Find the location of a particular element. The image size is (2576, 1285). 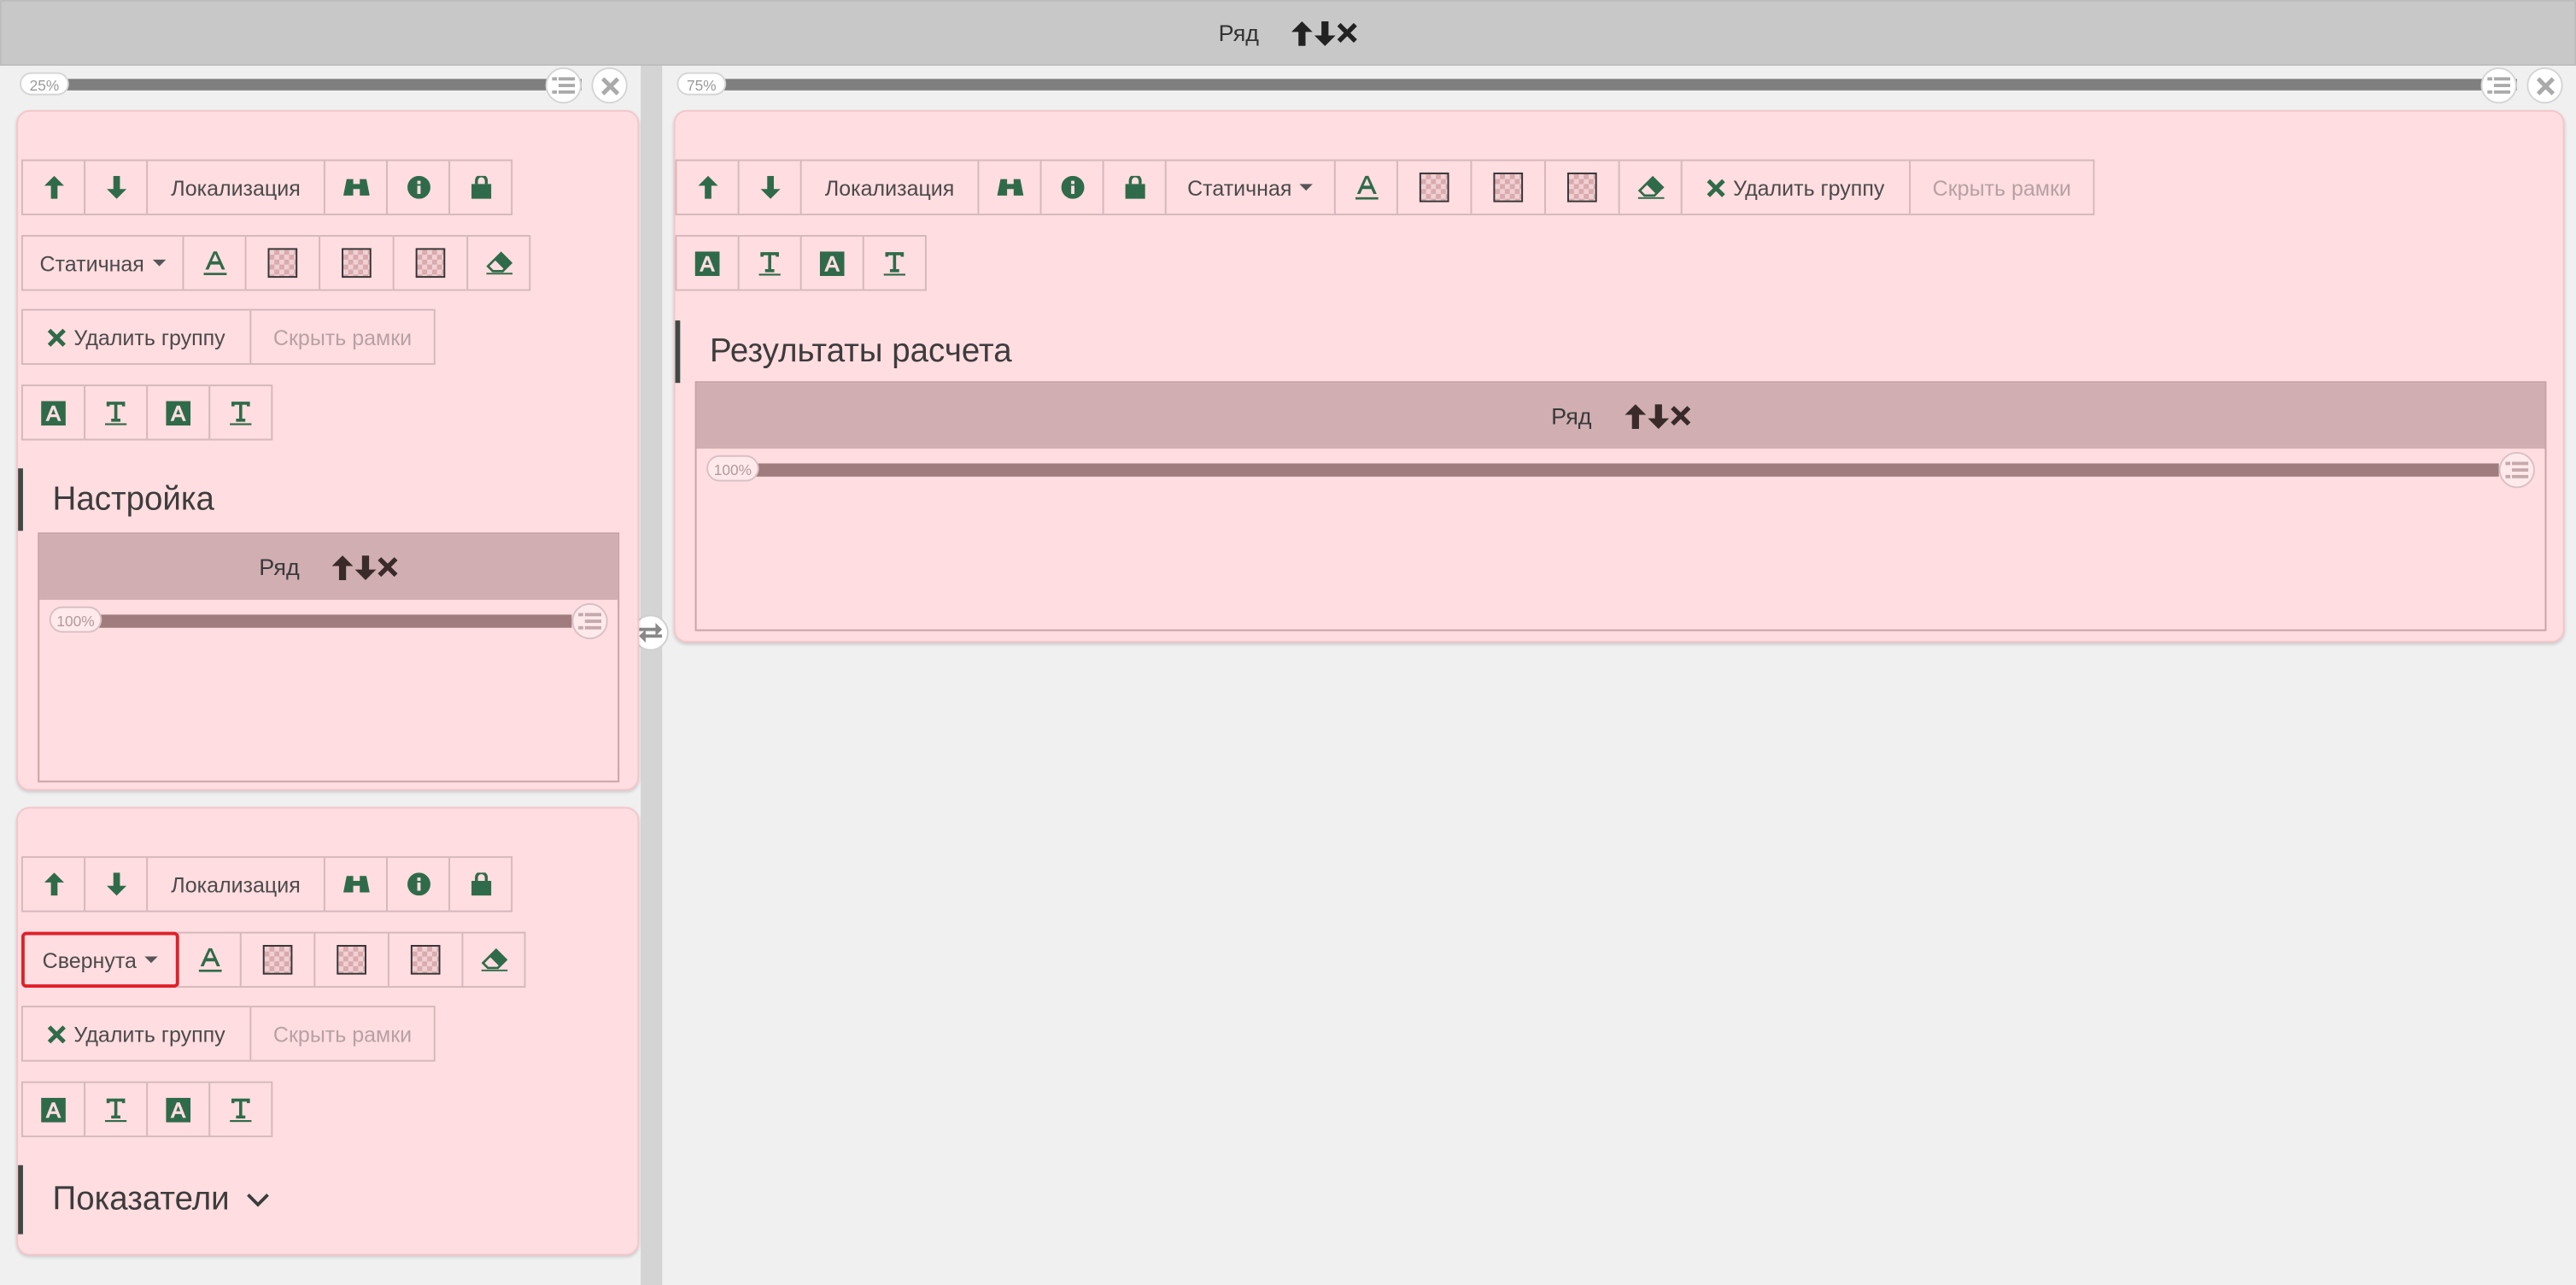

eraser-icon is located at coordinates (498, 262).